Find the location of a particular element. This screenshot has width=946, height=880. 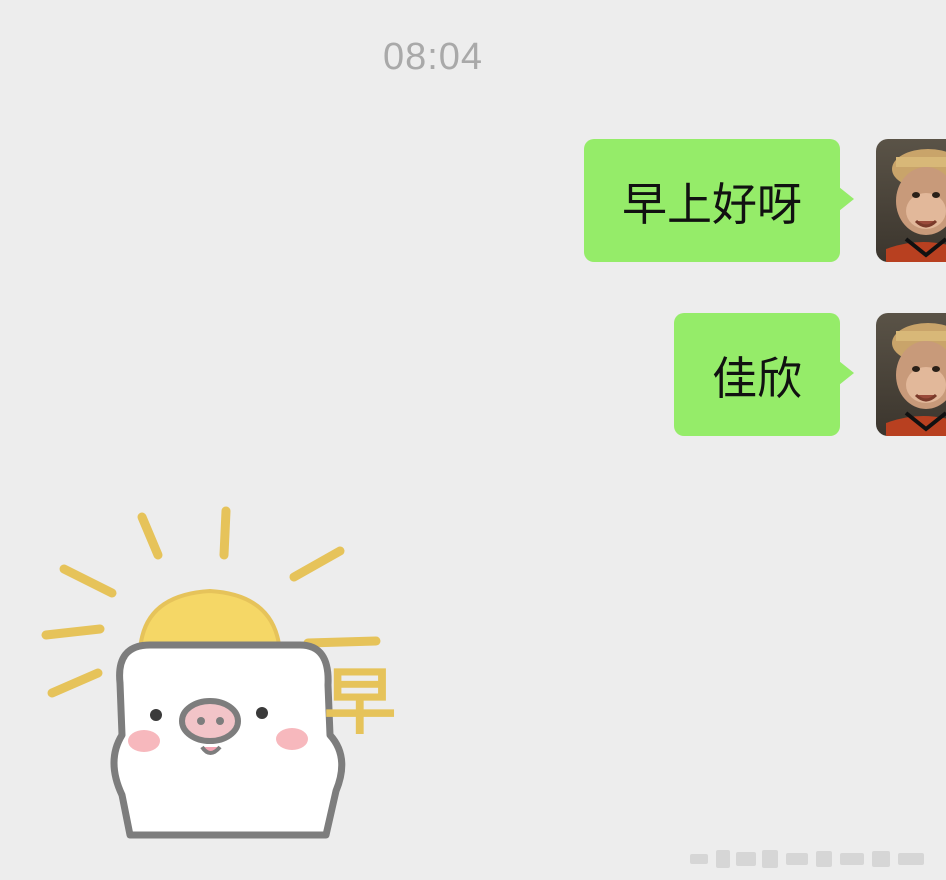

message-bubble-sent: 早上好呀 is located at coordinates (719, 200).